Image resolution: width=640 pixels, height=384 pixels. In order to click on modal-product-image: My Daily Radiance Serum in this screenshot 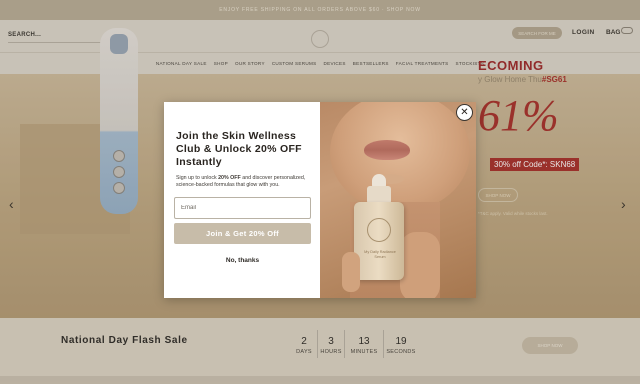, I will do `click(398, 200)`.